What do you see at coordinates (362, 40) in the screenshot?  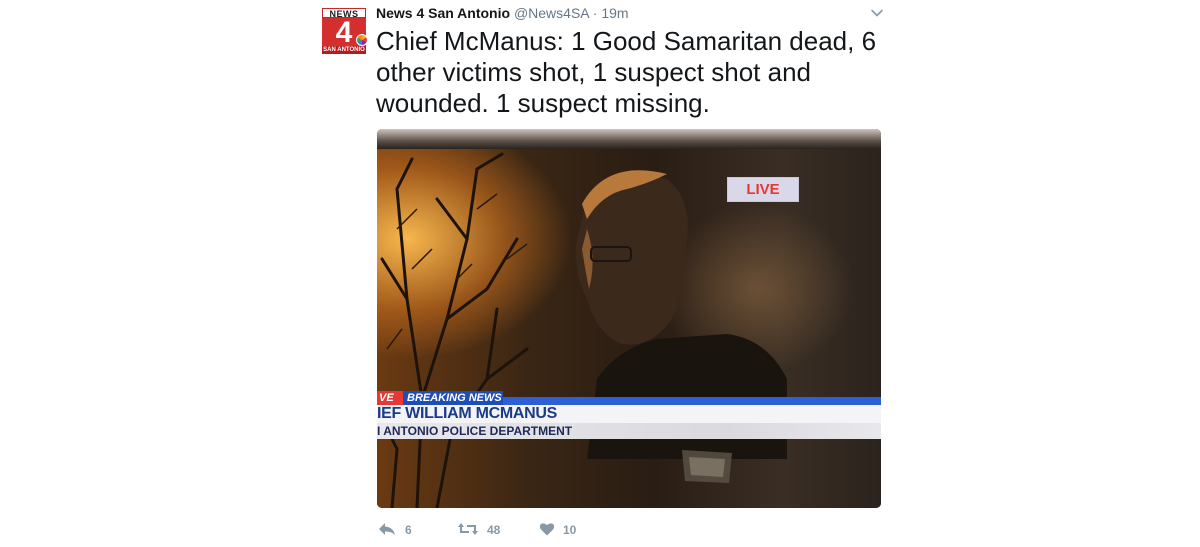 I see `peacock-icon` at bounding box center [362, 40].